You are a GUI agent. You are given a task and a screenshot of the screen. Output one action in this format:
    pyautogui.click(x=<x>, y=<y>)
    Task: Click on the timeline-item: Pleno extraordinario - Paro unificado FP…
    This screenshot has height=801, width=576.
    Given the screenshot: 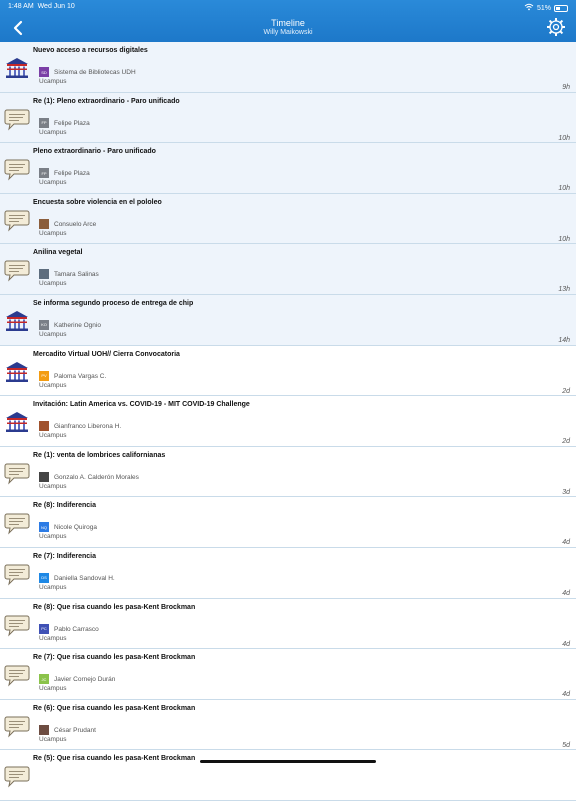 What is the action you would take?
    pyautogui.click(x=288, y=168)
    